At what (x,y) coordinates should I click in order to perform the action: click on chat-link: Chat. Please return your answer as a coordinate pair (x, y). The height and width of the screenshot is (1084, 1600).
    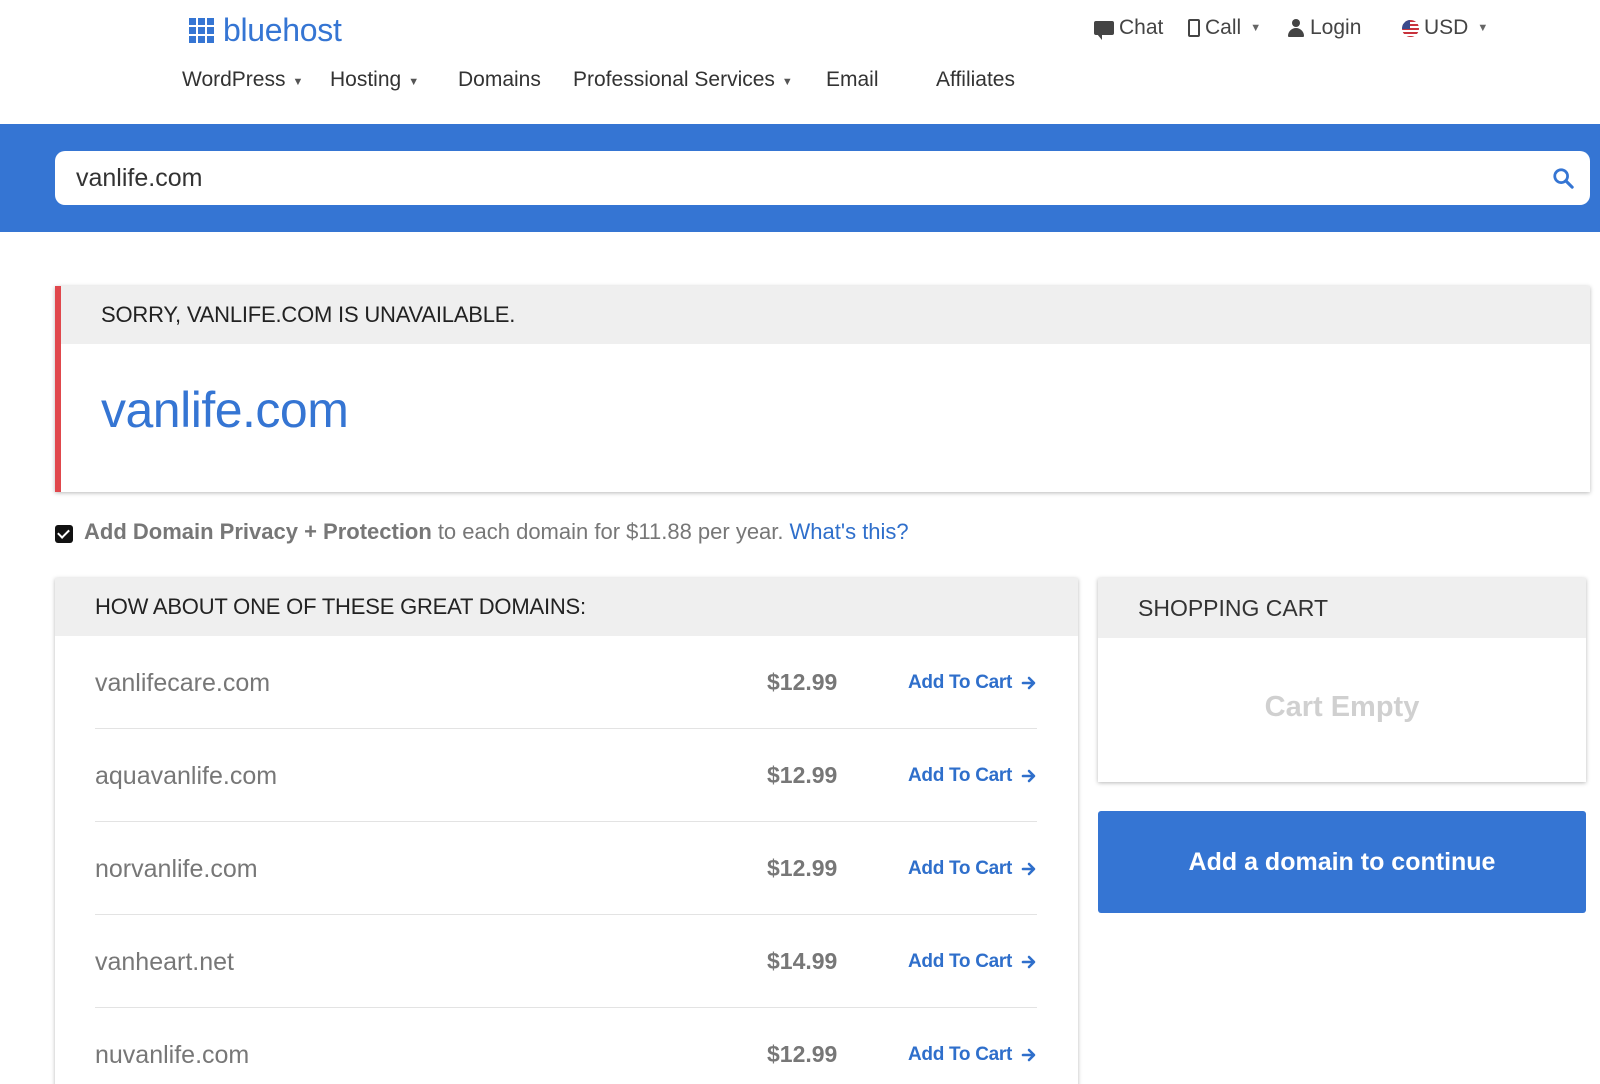
    Looking at the image, I should click on (1128, 28).